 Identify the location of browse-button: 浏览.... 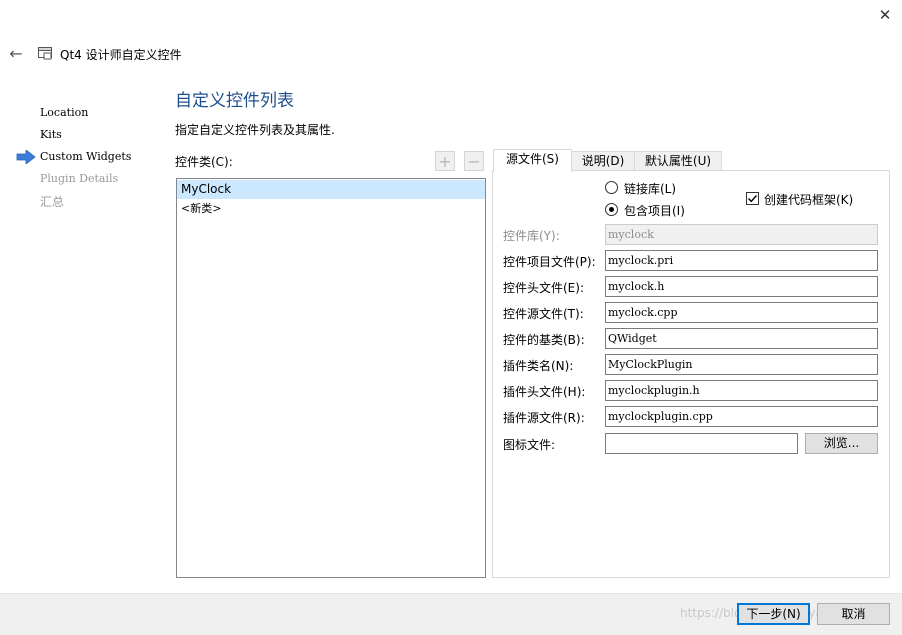
(841, 443).